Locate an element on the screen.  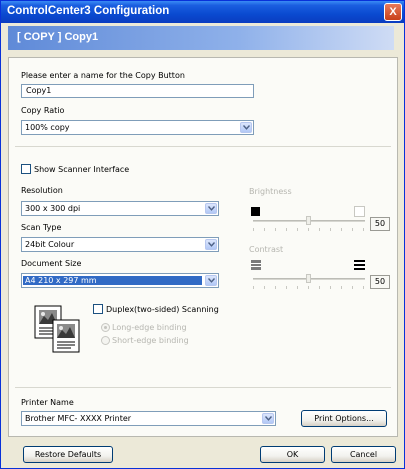
duplex-checkbox is located at coordinates (98, 309).